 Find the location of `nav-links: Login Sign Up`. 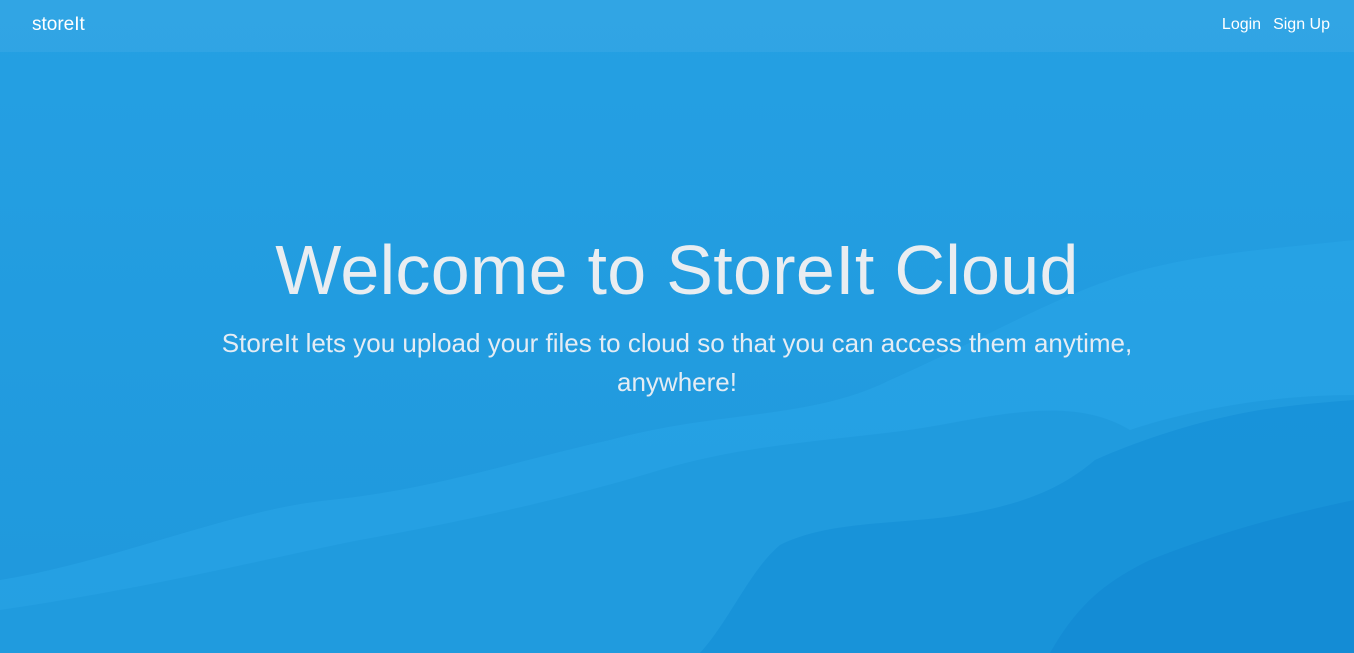

nav-links: Login Sign Up is located at coordinates (1276, 25).